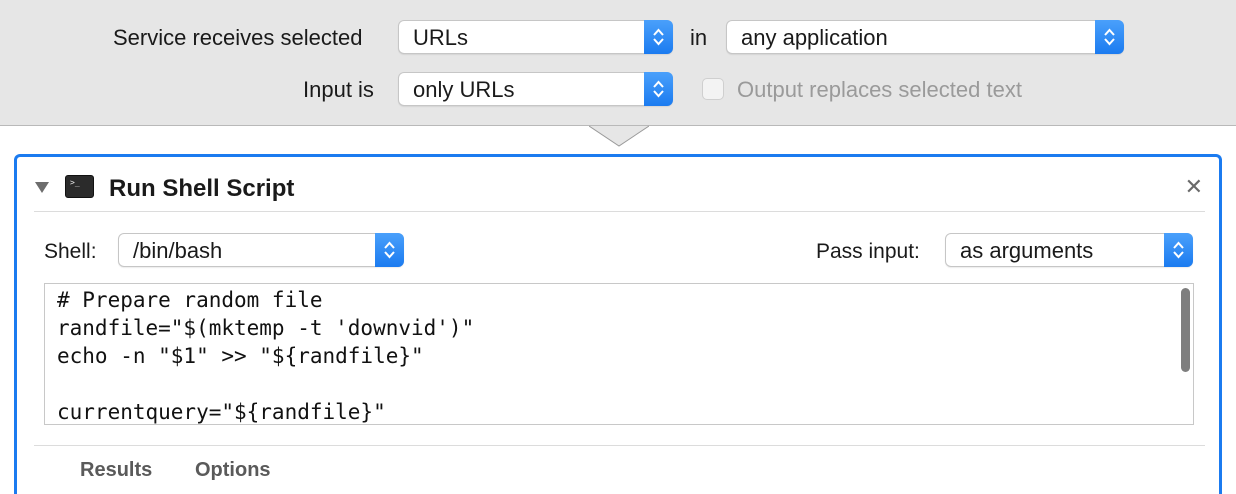  I want to click on shell-value: /bin/bash, so click(178, 250).